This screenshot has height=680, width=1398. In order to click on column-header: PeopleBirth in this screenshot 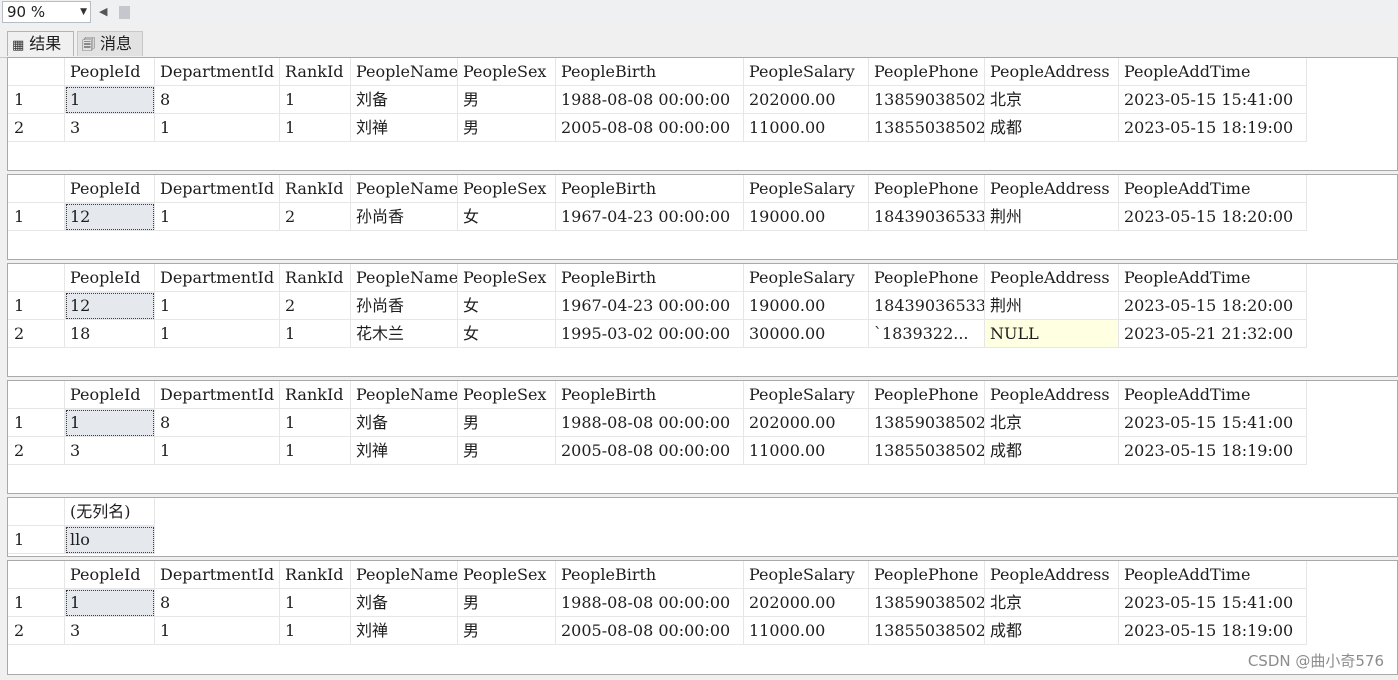, I will do `click(650, 575)`.